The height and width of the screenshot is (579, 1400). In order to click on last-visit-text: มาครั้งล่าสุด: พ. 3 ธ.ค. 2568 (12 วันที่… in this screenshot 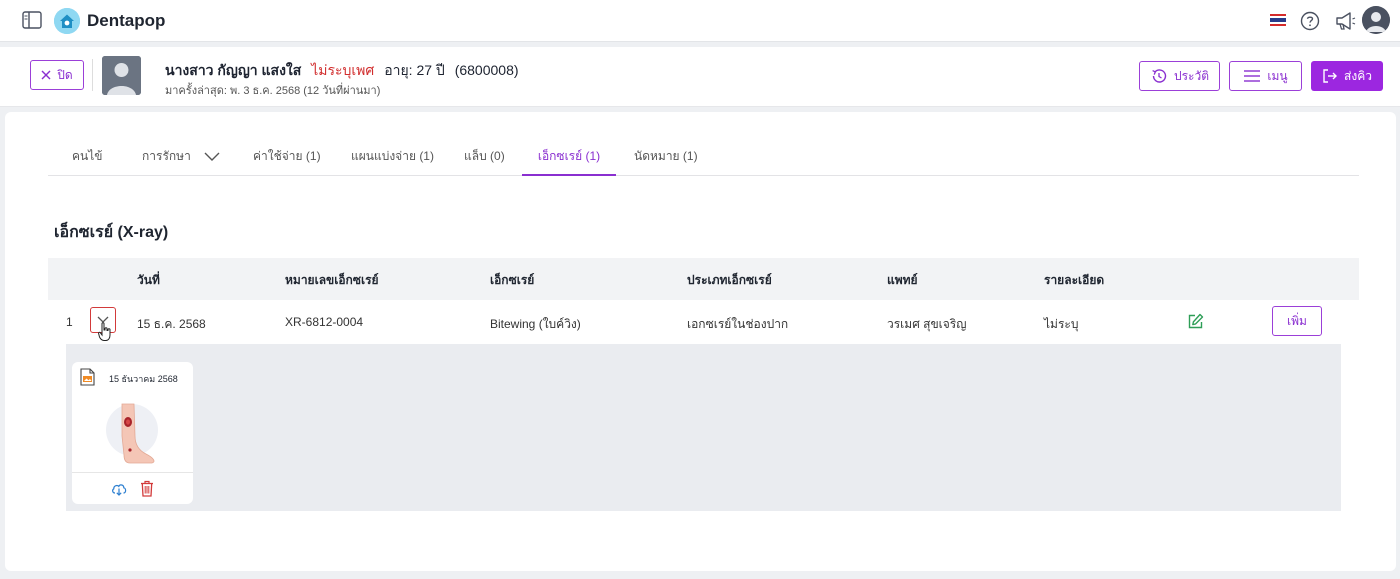, I will do `click(273, 91)`.